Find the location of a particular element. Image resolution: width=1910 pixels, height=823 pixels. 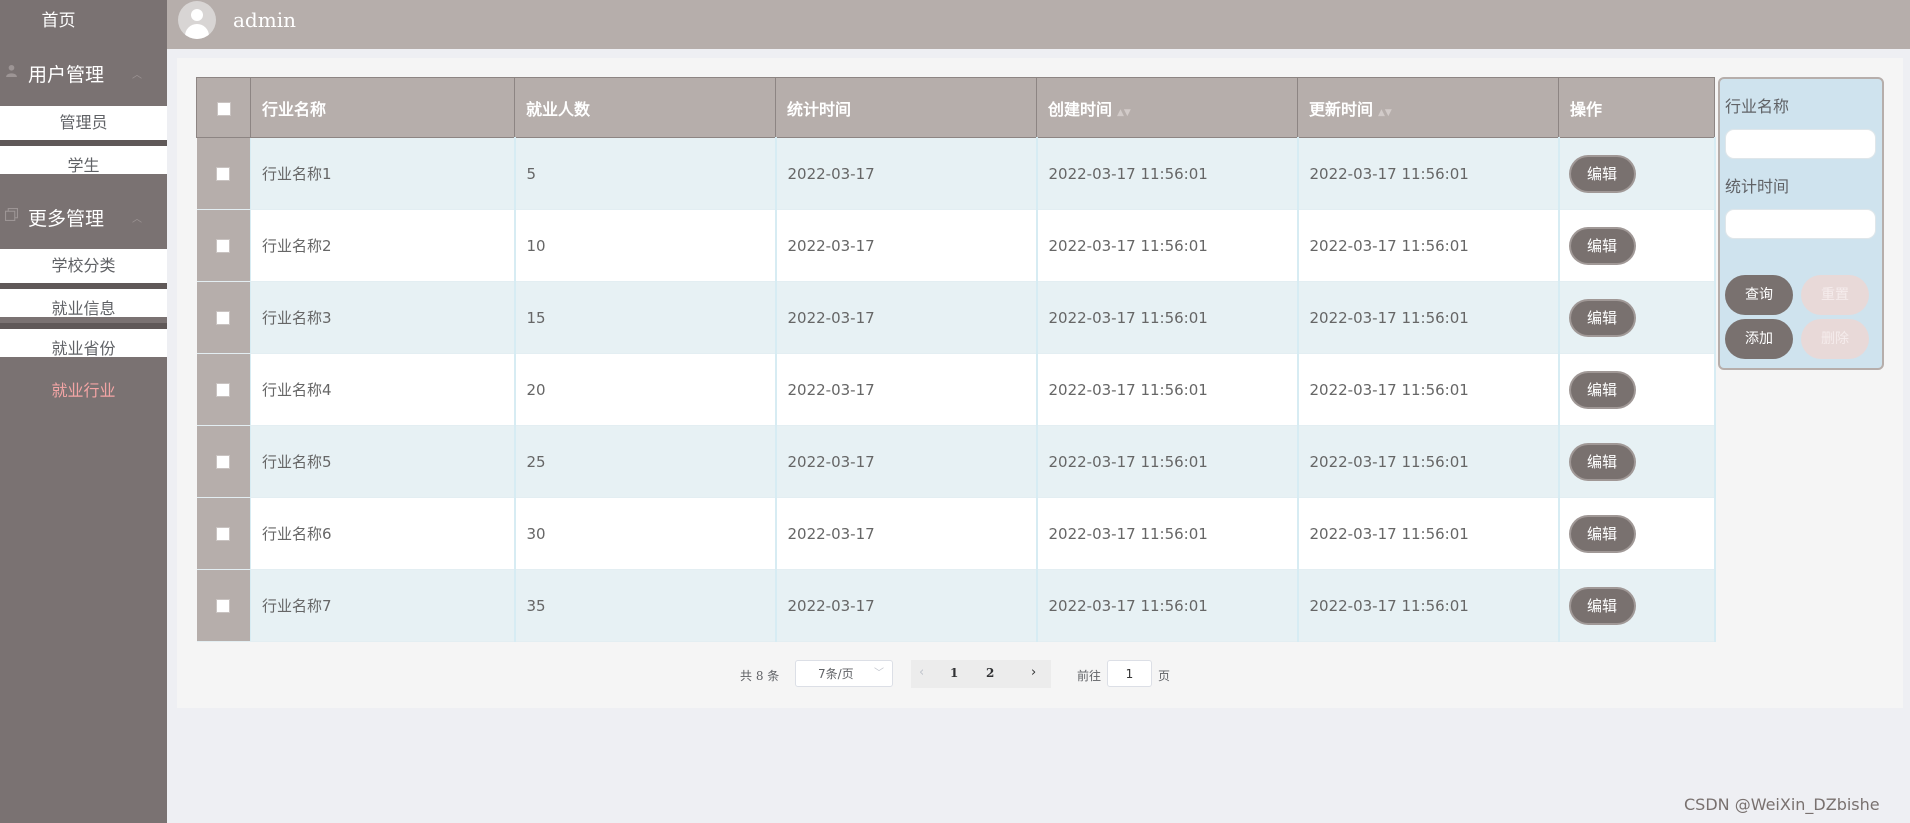

cell-count: 30 is located at coordinates (645, 533).